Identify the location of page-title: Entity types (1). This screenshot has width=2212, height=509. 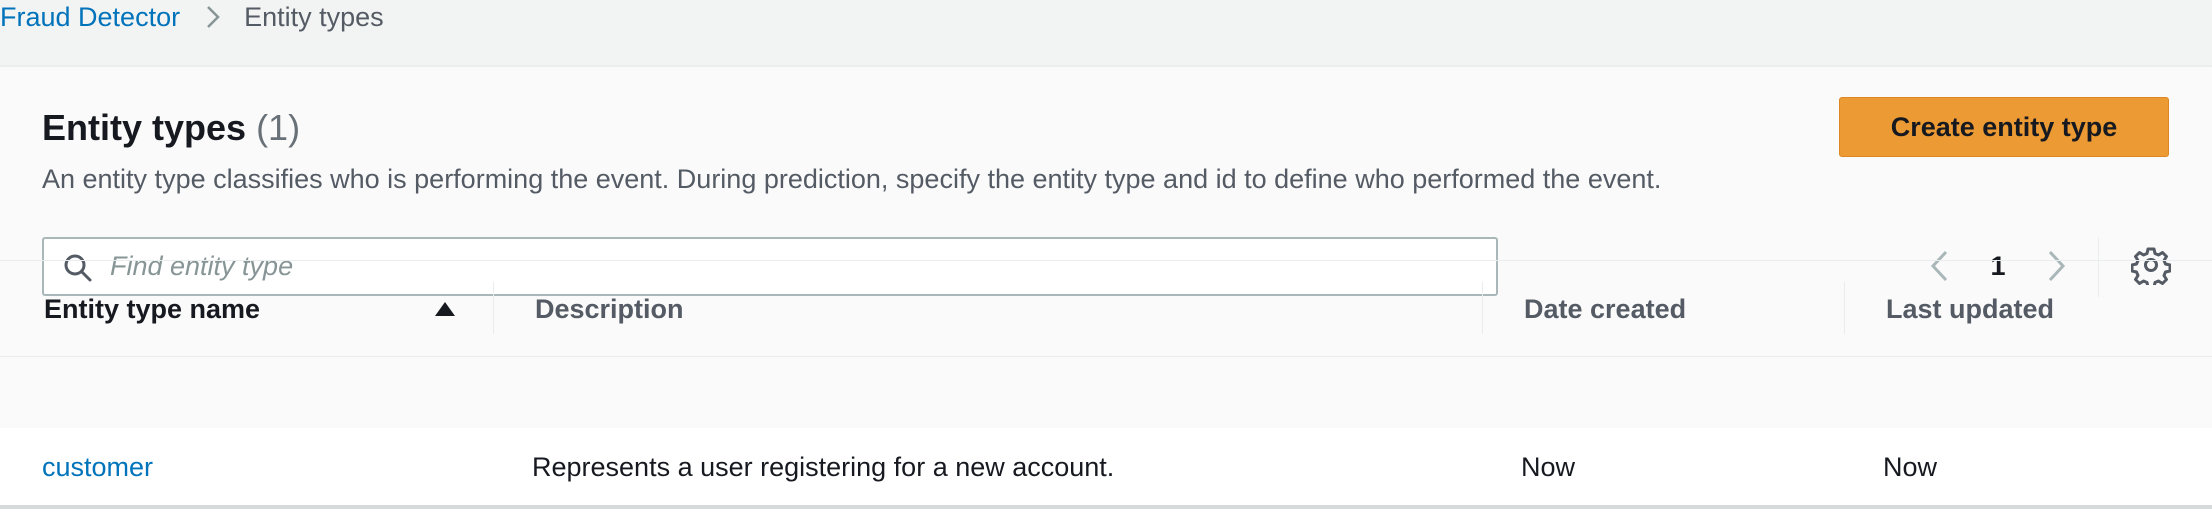
(171, 128).